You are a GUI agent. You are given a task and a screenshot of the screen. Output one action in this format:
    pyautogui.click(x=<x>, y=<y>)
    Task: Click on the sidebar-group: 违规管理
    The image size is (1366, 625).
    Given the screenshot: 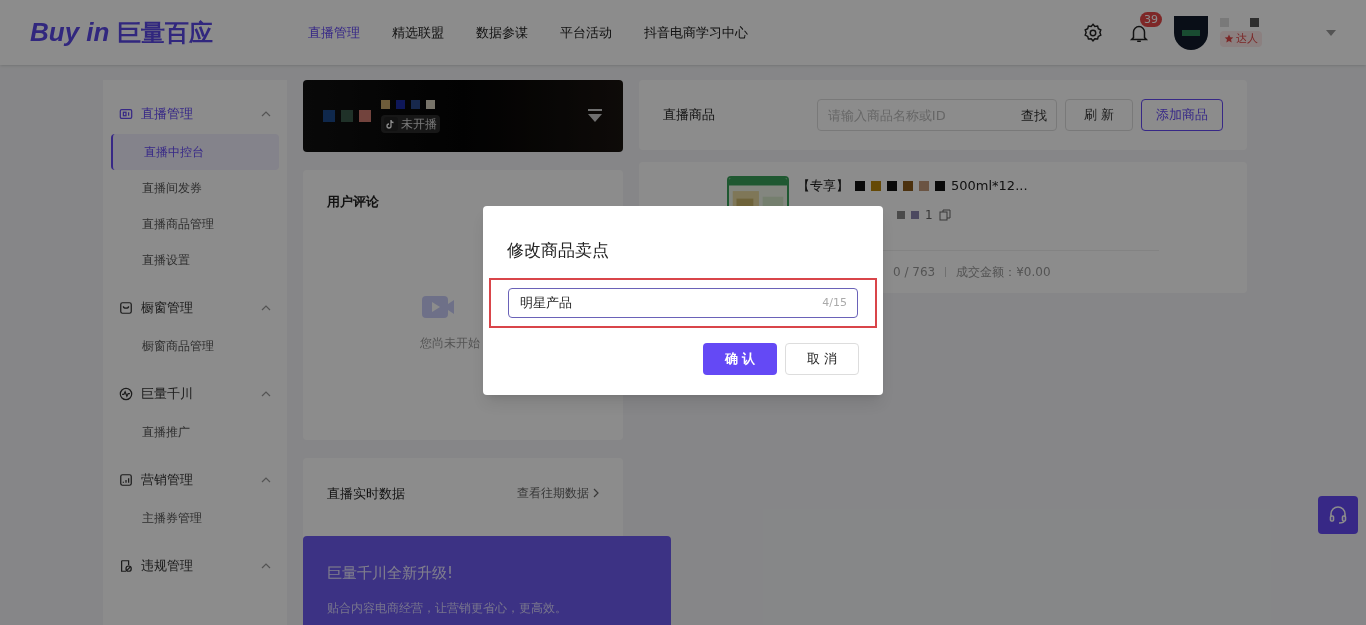 What is the action you would take?
    pyautogui.click(x=167, y=566)
    